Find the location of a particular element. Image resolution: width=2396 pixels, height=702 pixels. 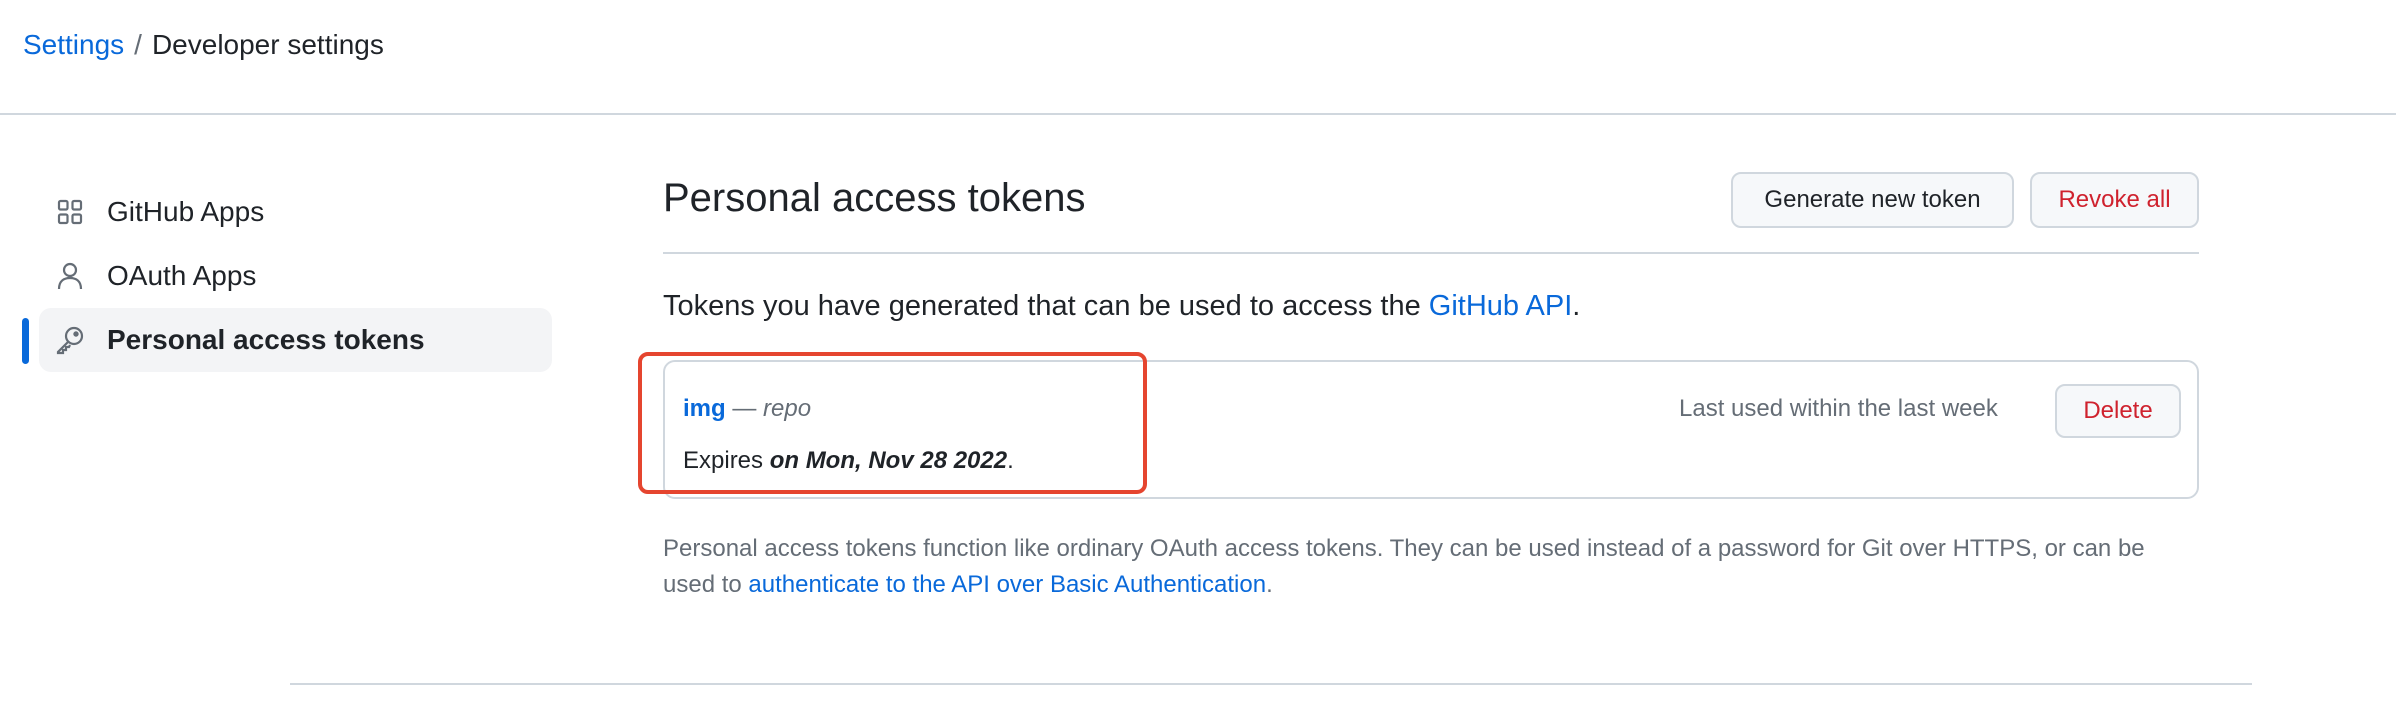

token-summary: img — repo is located at coordinates (747, 409).